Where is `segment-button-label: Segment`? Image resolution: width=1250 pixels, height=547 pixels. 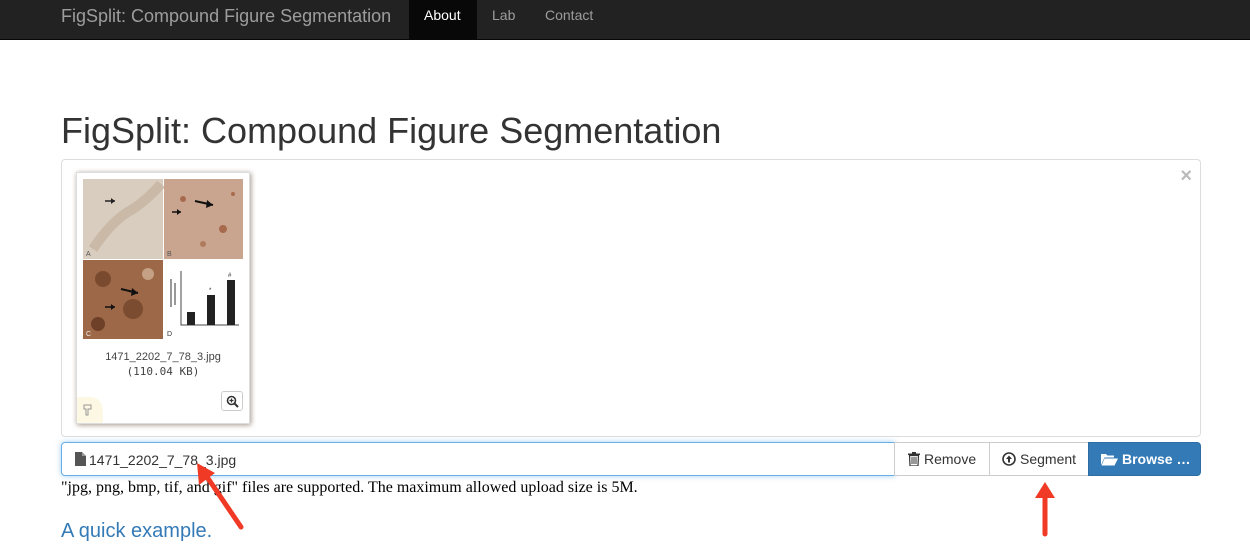
segment-button-label: Segment is located at coordinates (1048, 459).